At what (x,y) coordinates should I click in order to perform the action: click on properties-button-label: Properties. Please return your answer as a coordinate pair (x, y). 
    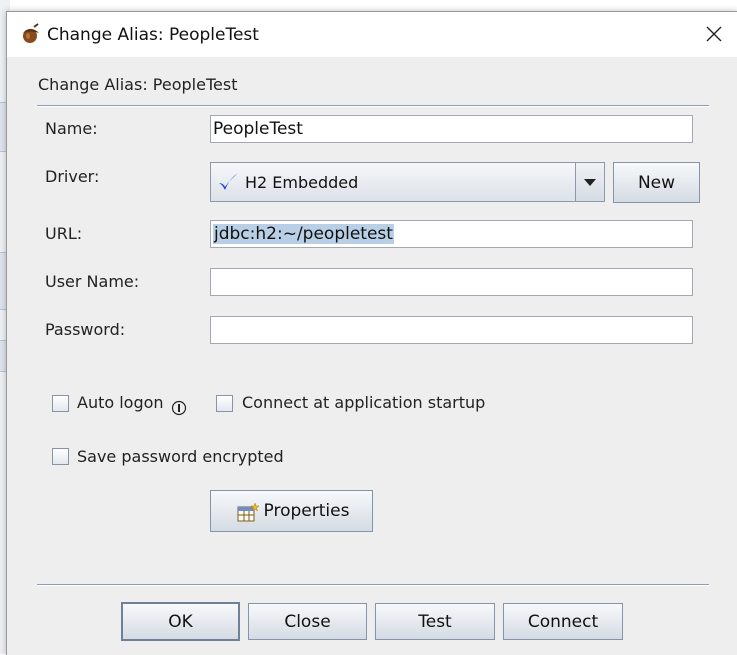
    Looking at the image, I should click on (306, 511).